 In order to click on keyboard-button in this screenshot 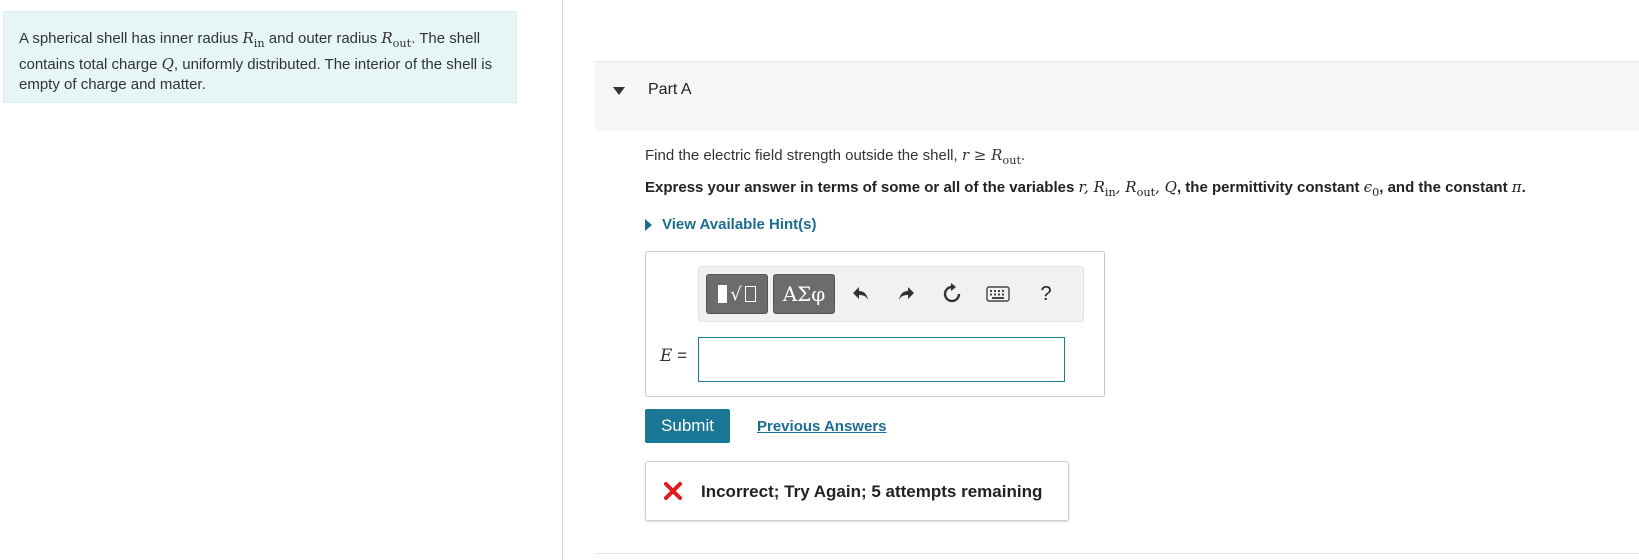, I will do `click(998, 294)`.